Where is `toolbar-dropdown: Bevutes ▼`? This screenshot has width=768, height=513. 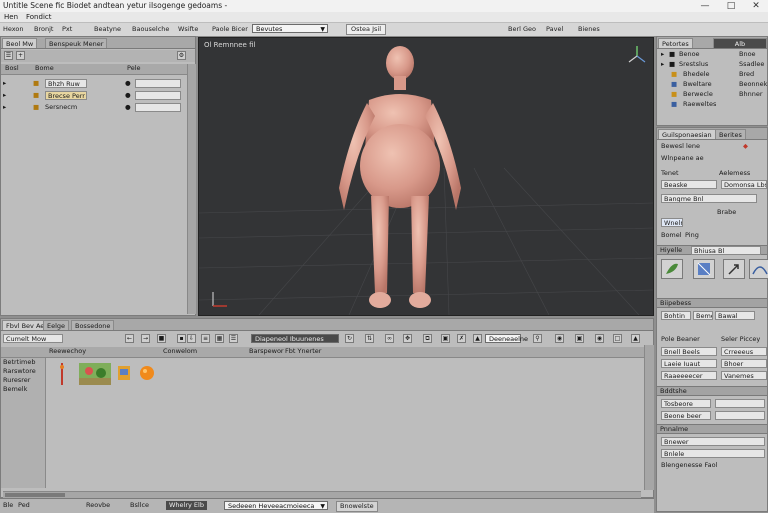 toolbar-dropdown: Bevutes ▼ is located at coordinates (290, 28).